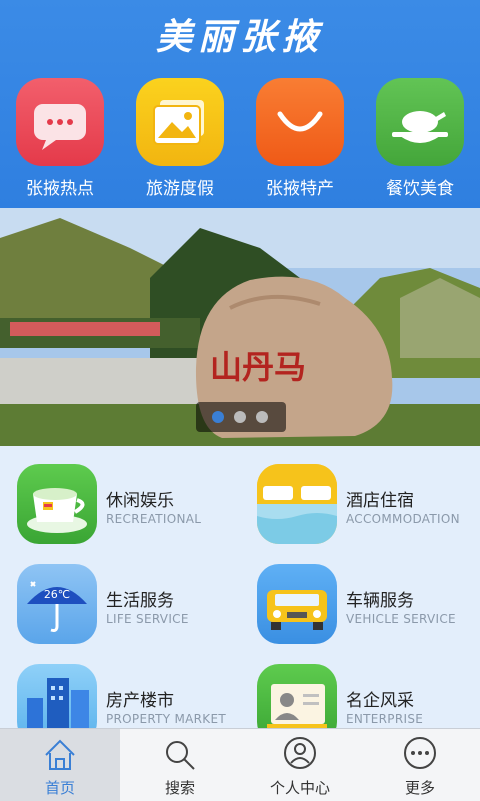  I want to click on service-accommodation: 酒店住宿 ACCOMMODATION, so click(360, 495).